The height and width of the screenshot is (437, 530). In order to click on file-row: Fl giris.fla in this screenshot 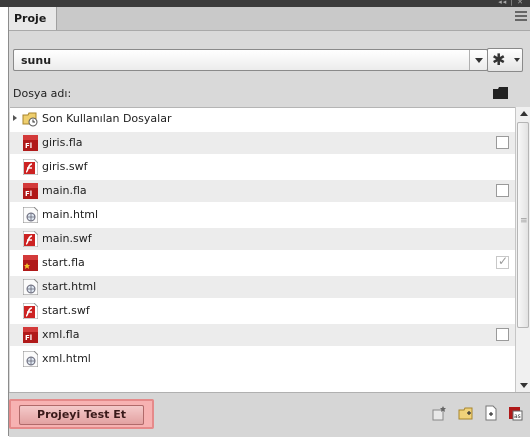, I will do `click(262, 143)`.